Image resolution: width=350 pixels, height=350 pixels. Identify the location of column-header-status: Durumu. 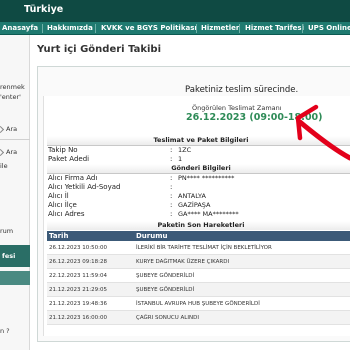
(152, 236).